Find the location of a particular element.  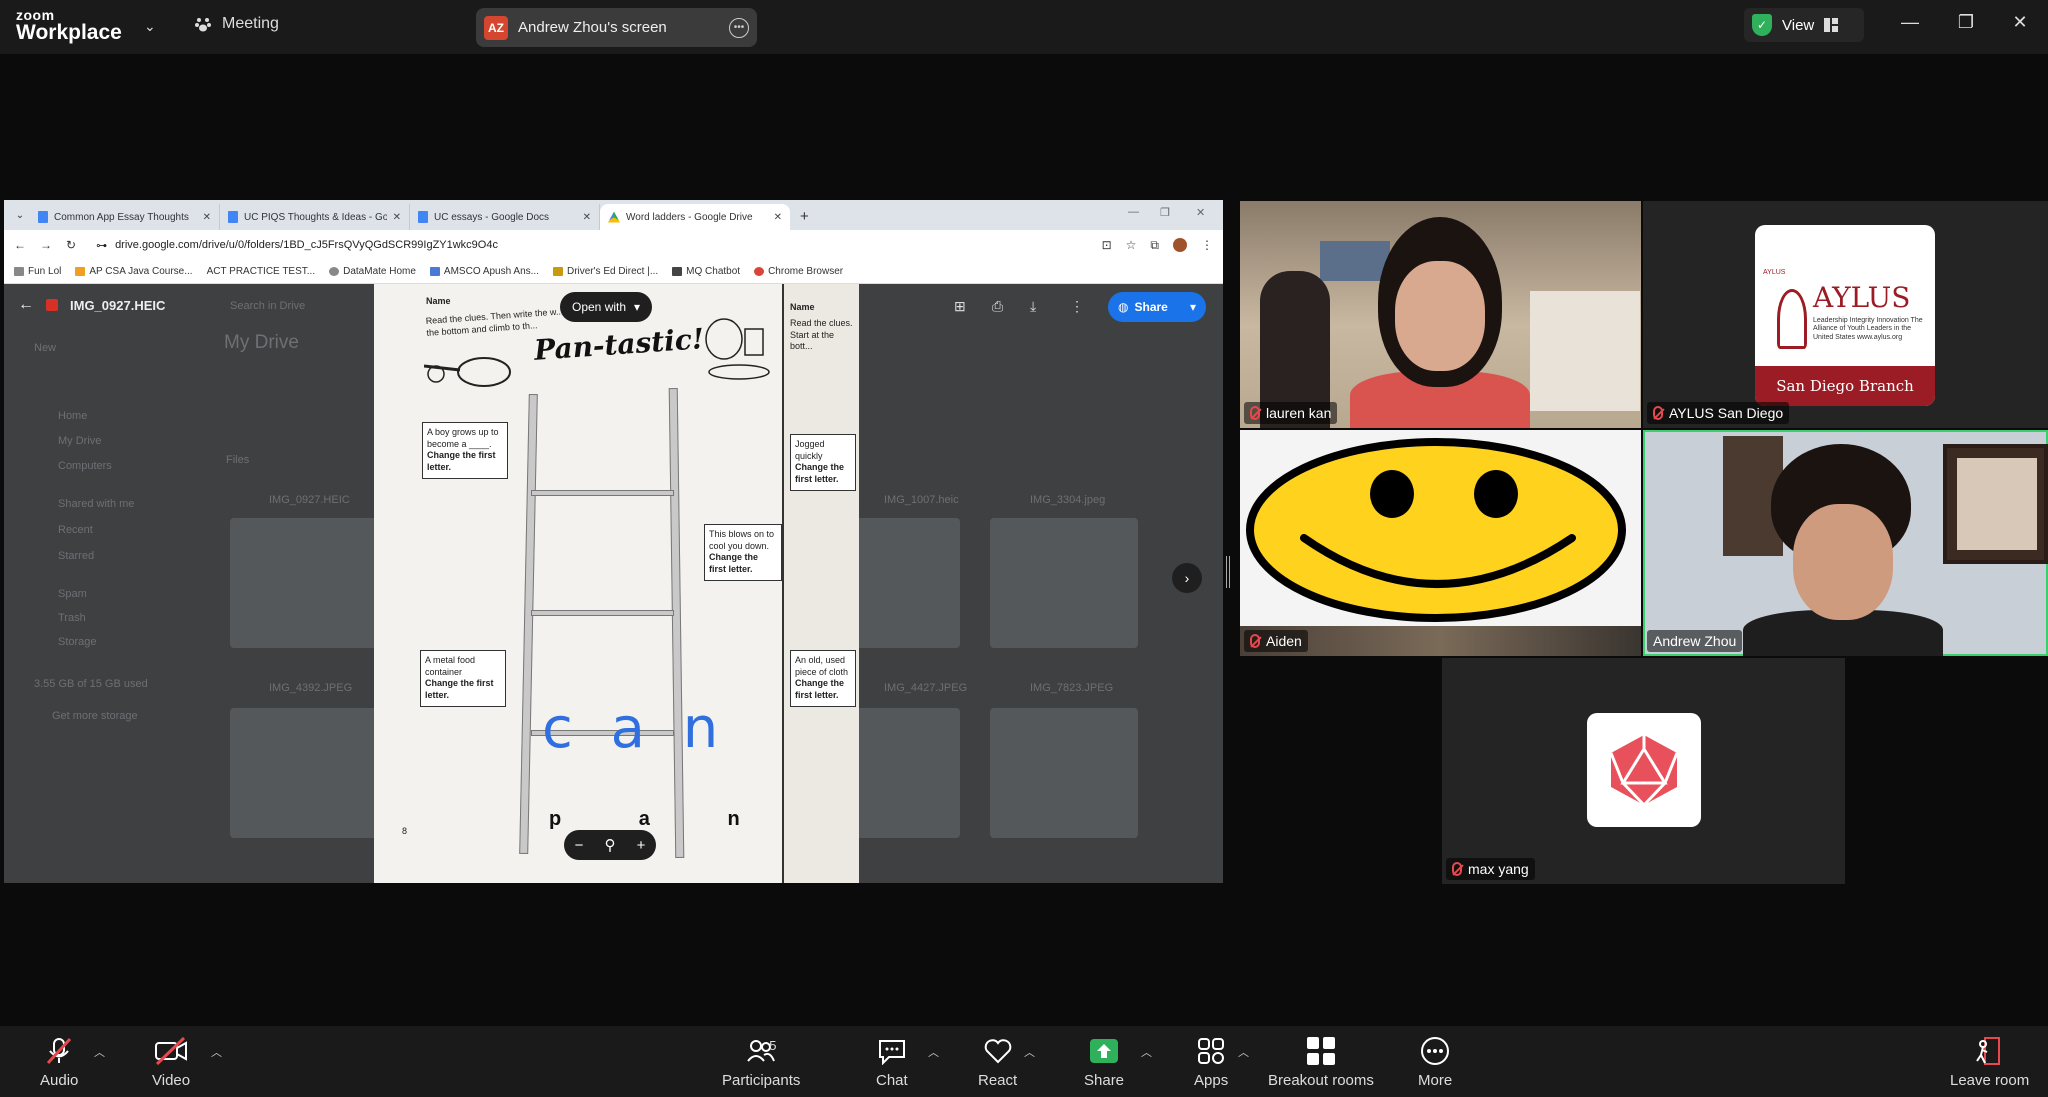

leave-room-label: Leave room is located at coordinates (1990, 1080).